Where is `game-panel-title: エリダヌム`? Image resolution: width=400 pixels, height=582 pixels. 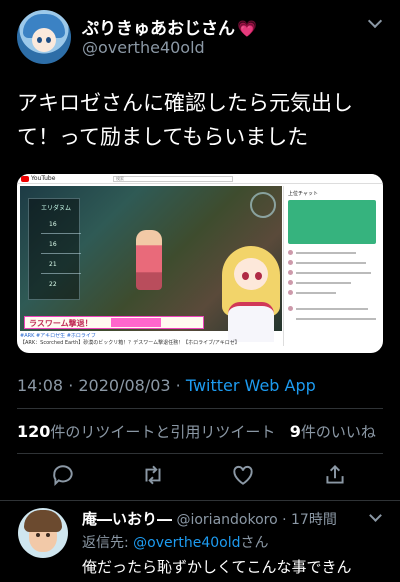 game-panel-title: エリダヌム is located at coordinates (56, 208).